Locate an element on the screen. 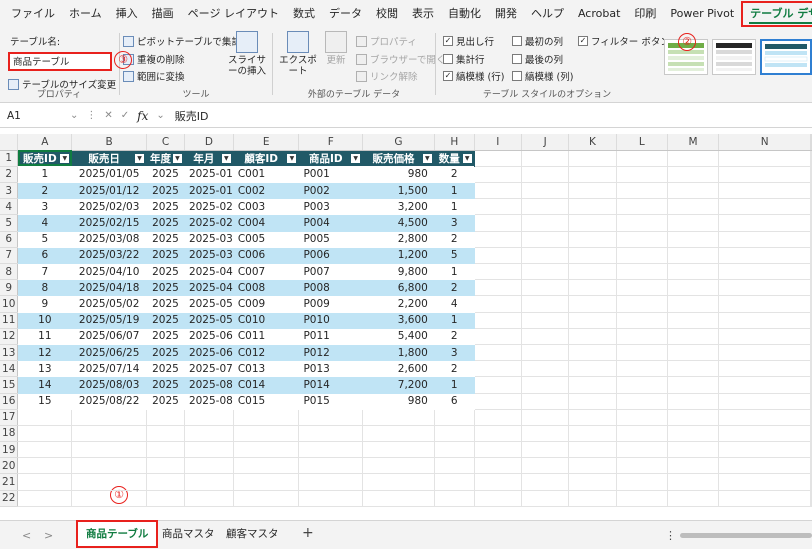 Image resolution: width=812 pixels, height=549 pixels. column-header: I is located at coordinates (498, 142).